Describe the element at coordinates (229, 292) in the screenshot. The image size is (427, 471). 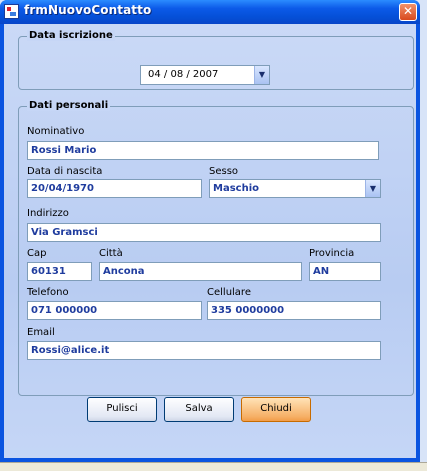
I see `cellulare-label: Cellulare` at that location.